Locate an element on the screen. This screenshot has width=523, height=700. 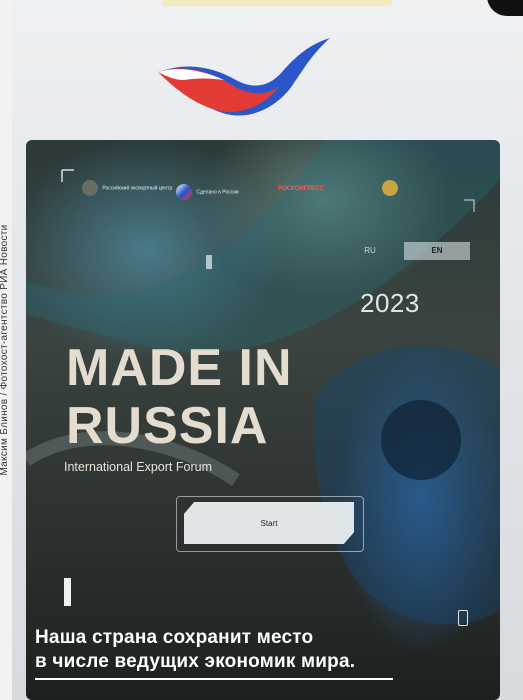
phone-icon is located at coordinates (463, 618).